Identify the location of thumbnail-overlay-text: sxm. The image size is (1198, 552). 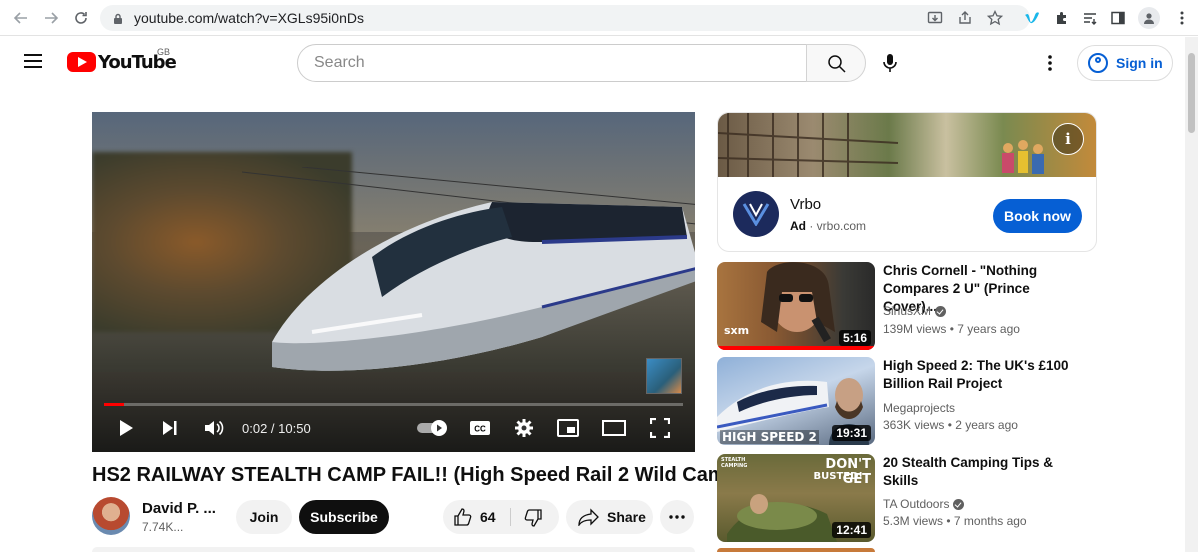
(737, 330).